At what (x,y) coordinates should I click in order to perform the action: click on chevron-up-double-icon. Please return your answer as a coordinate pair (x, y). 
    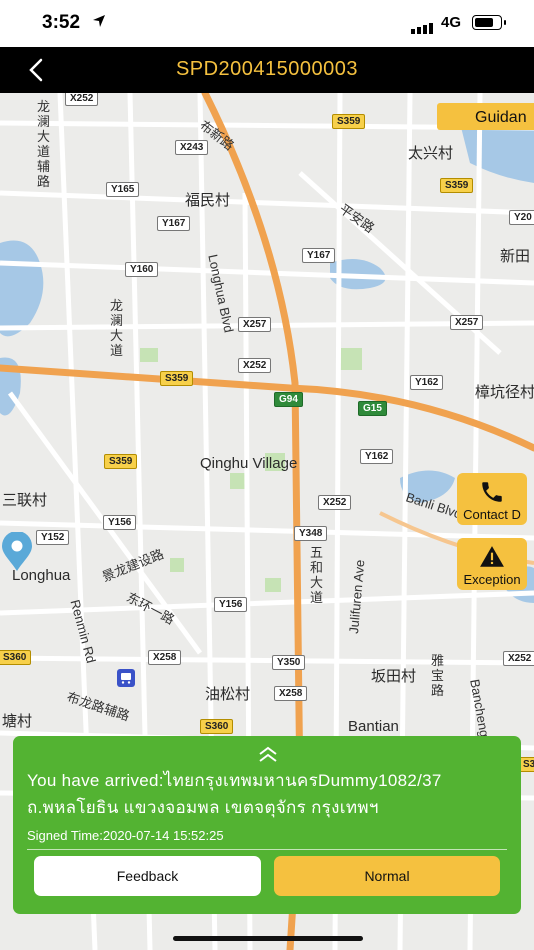
    Looking at the image, I should click on (268, 754).